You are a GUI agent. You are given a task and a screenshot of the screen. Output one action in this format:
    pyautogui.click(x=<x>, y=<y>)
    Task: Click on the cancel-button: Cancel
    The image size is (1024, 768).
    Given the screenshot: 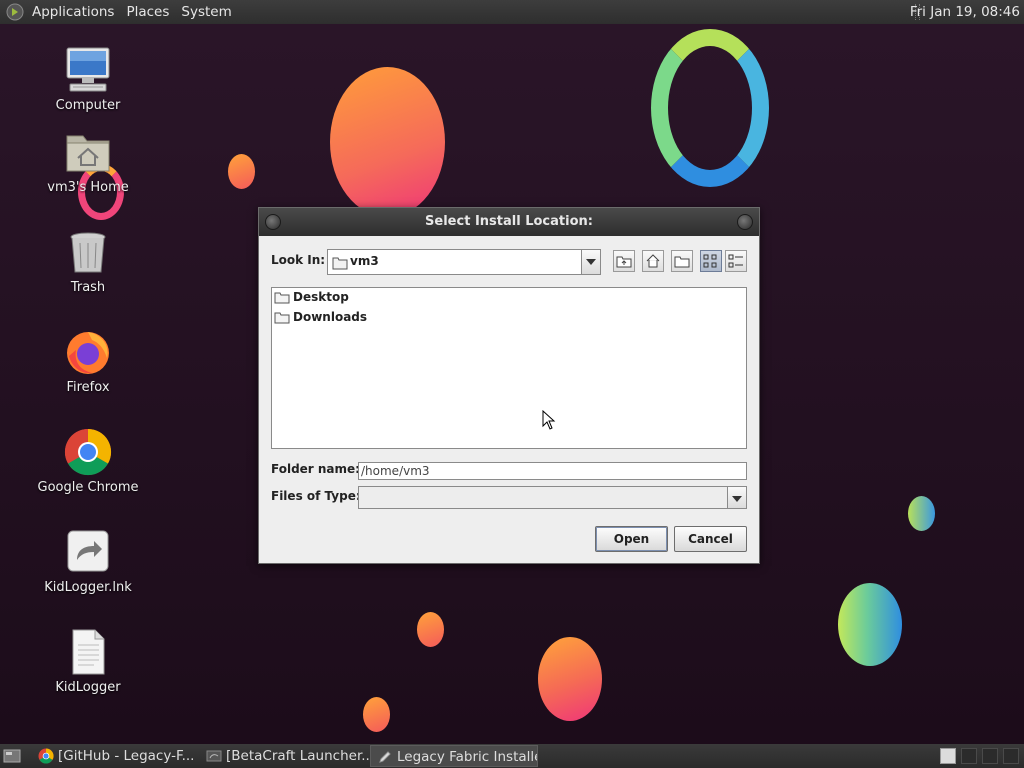 What is the action you would take?
    pyautogui.click(x=710, y=539)
    